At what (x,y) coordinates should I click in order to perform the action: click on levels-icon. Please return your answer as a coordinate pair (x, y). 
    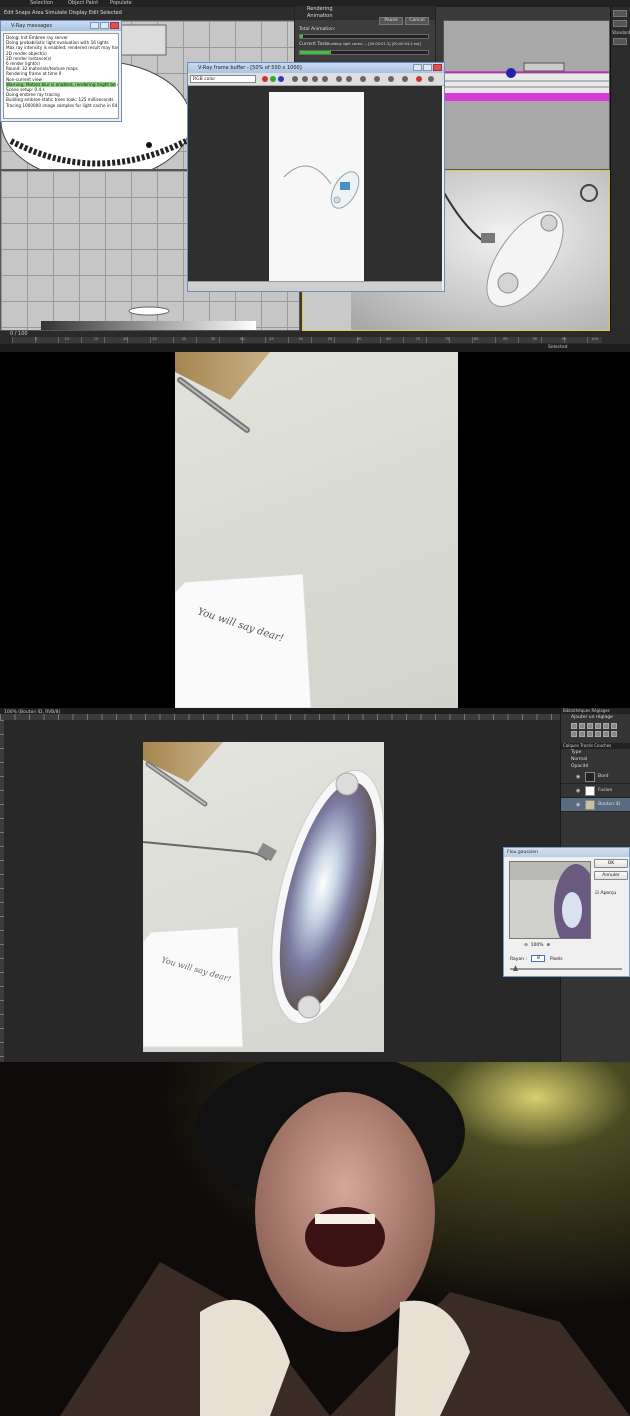
    Looking at the image, I should click on (582, 726).